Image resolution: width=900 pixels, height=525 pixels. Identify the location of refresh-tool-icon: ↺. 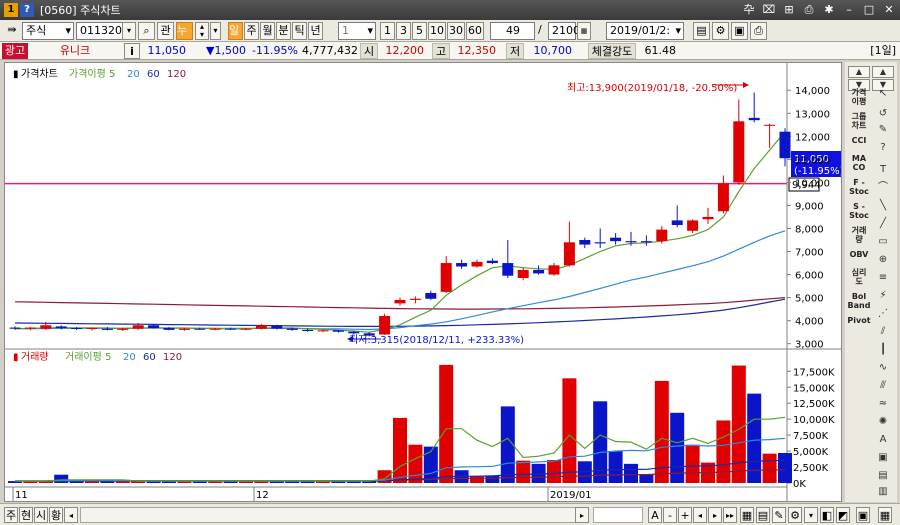
(883, 114).